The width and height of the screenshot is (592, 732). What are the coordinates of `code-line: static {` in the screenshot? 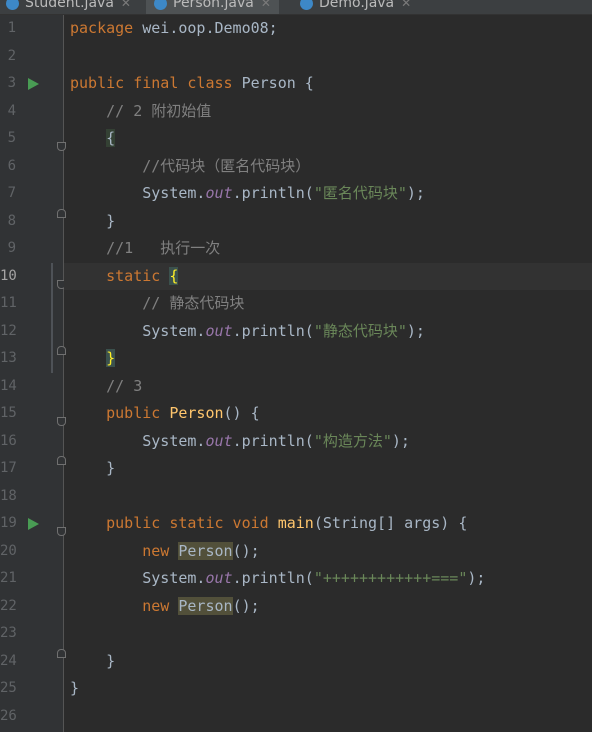 It's located at (328, 276).